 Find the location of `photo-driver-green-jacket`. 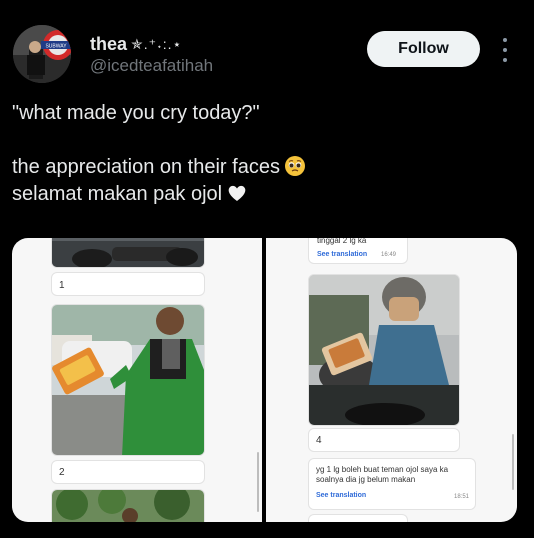

photo-driver-green-jacket is located at coordinates (128, 380).